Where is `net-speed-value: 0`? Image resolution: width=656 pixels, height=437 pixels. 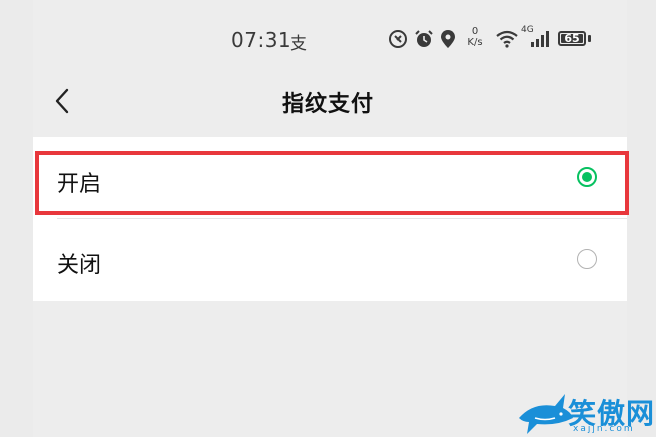 net-speed-value: 0 is located at coordinates (475, 31).